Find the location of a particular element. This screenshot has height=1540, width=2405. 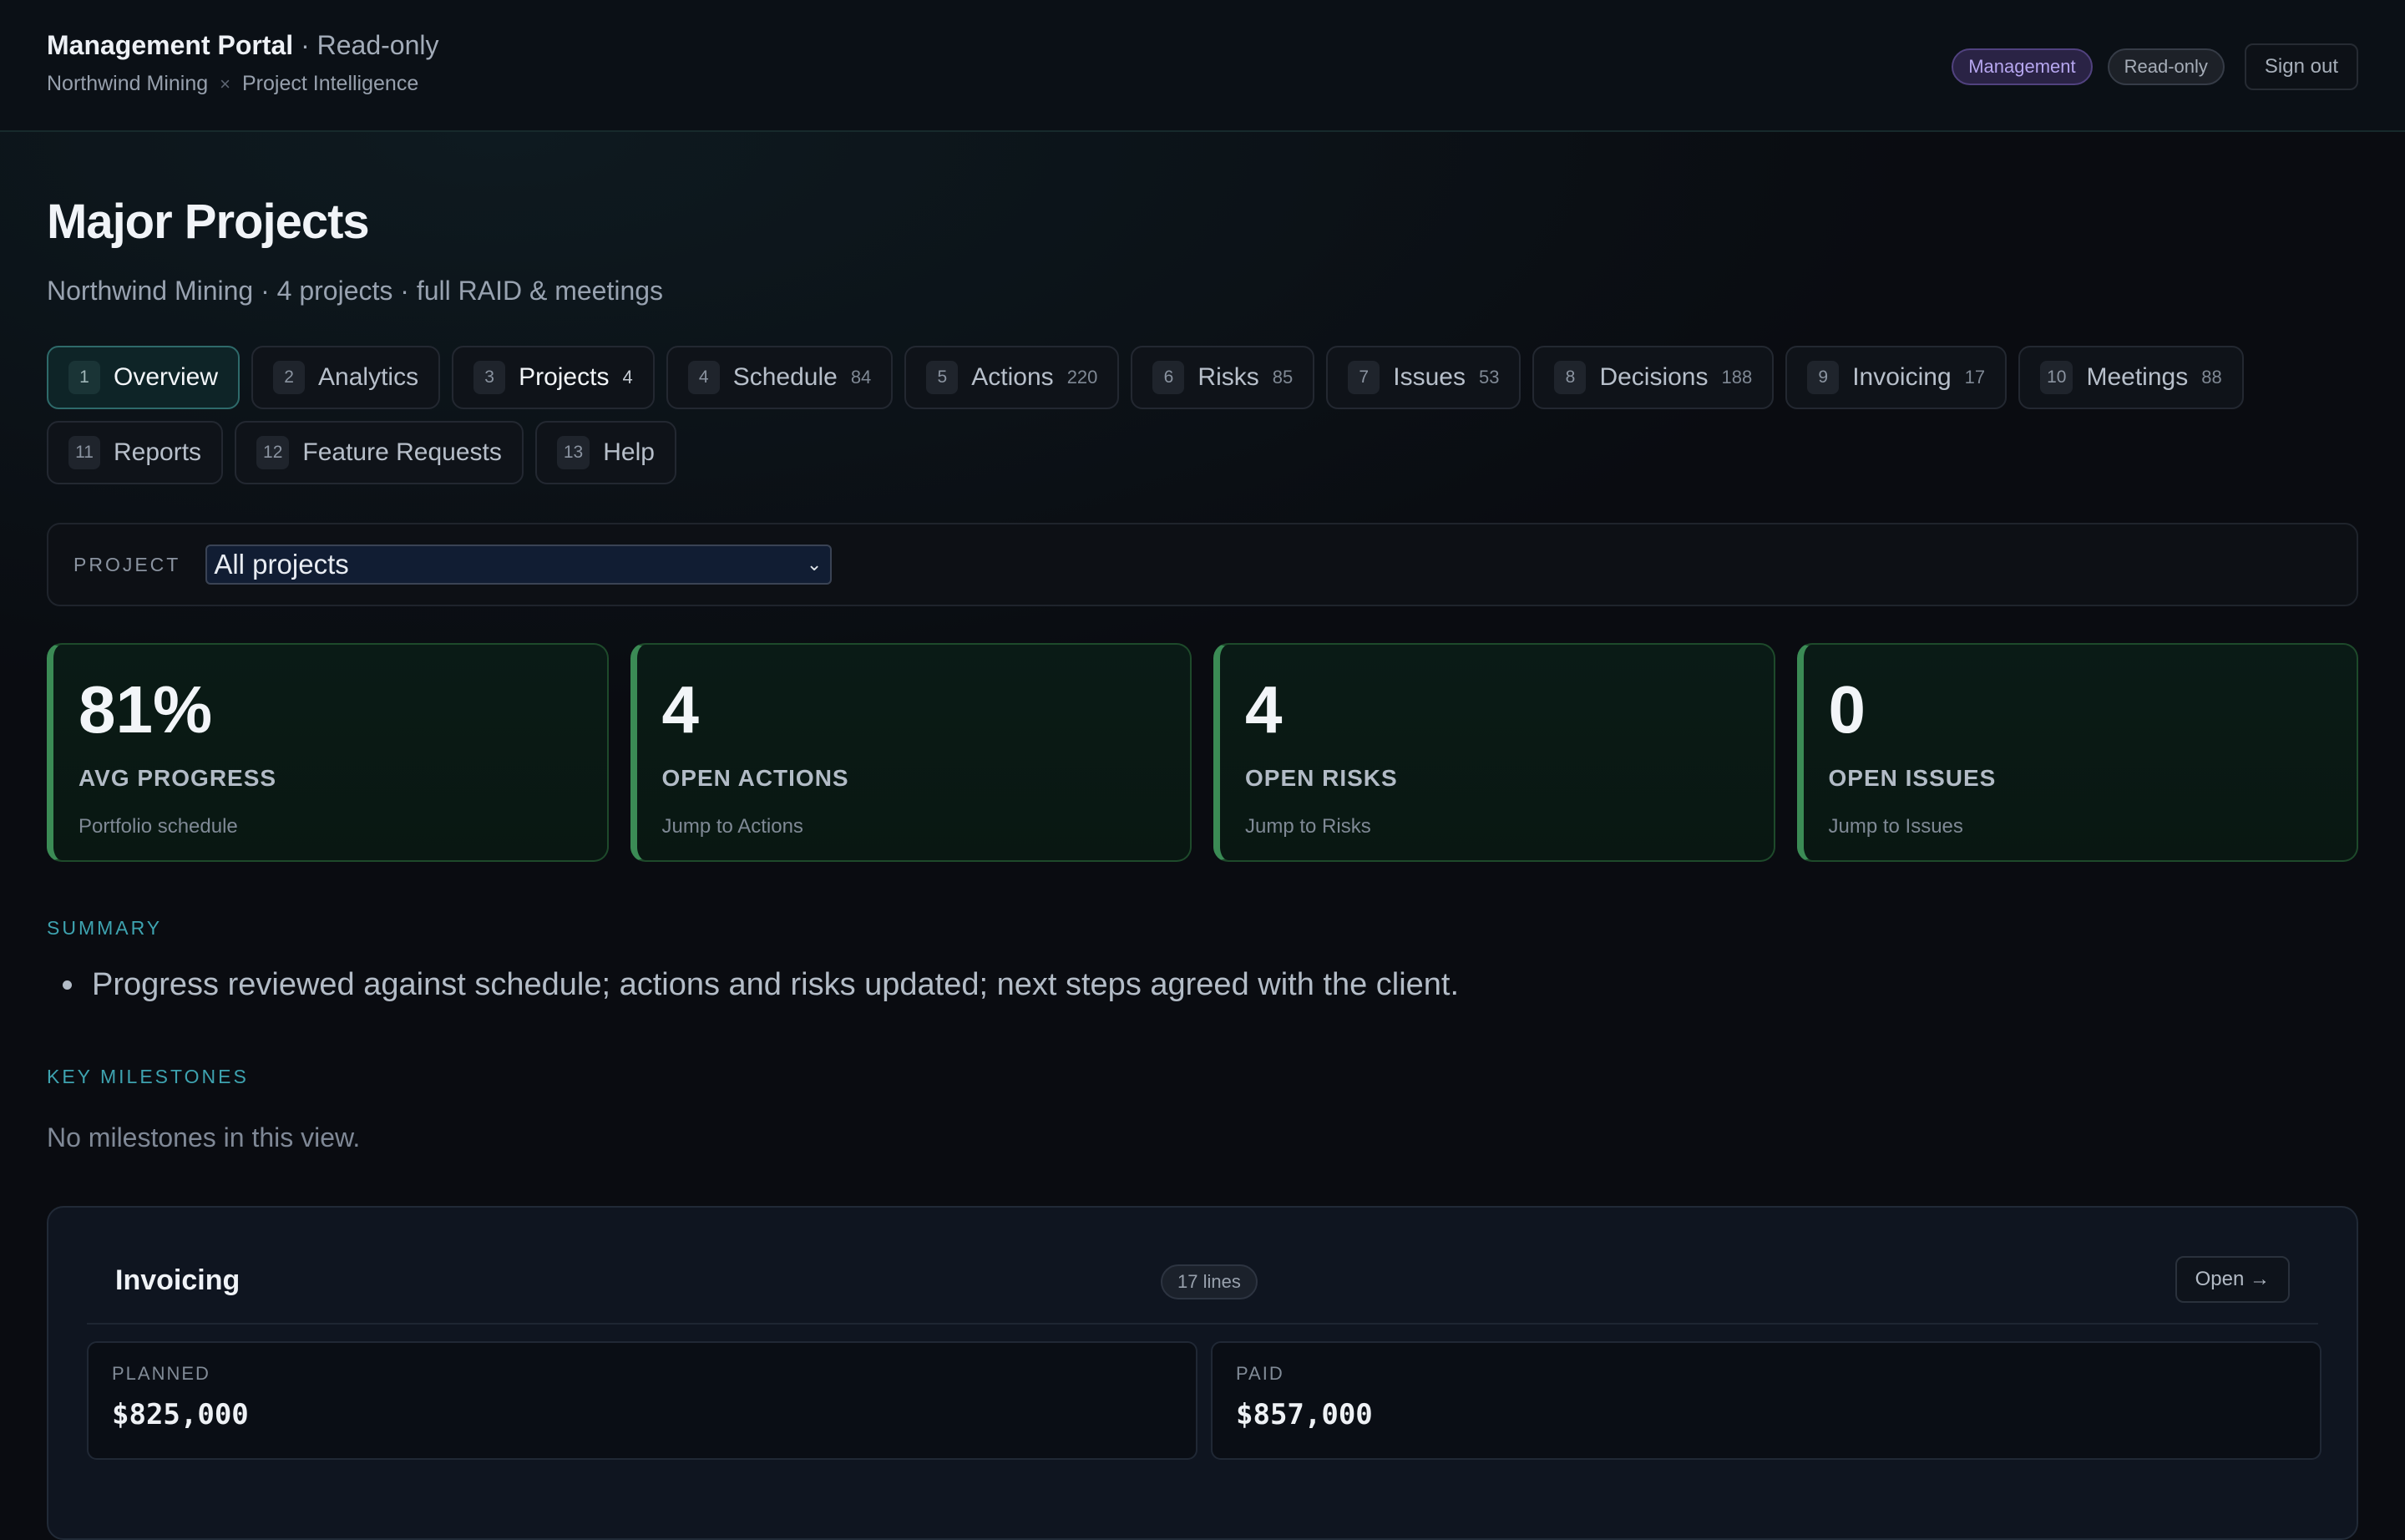

tab-label: Schedule is located at coordinates (785, 377).